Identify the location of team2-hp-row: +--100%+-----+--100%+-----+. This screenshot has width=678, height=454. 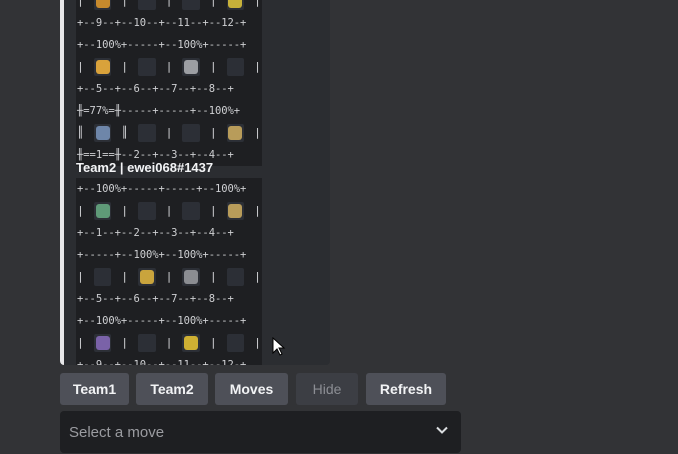
(169, 321).